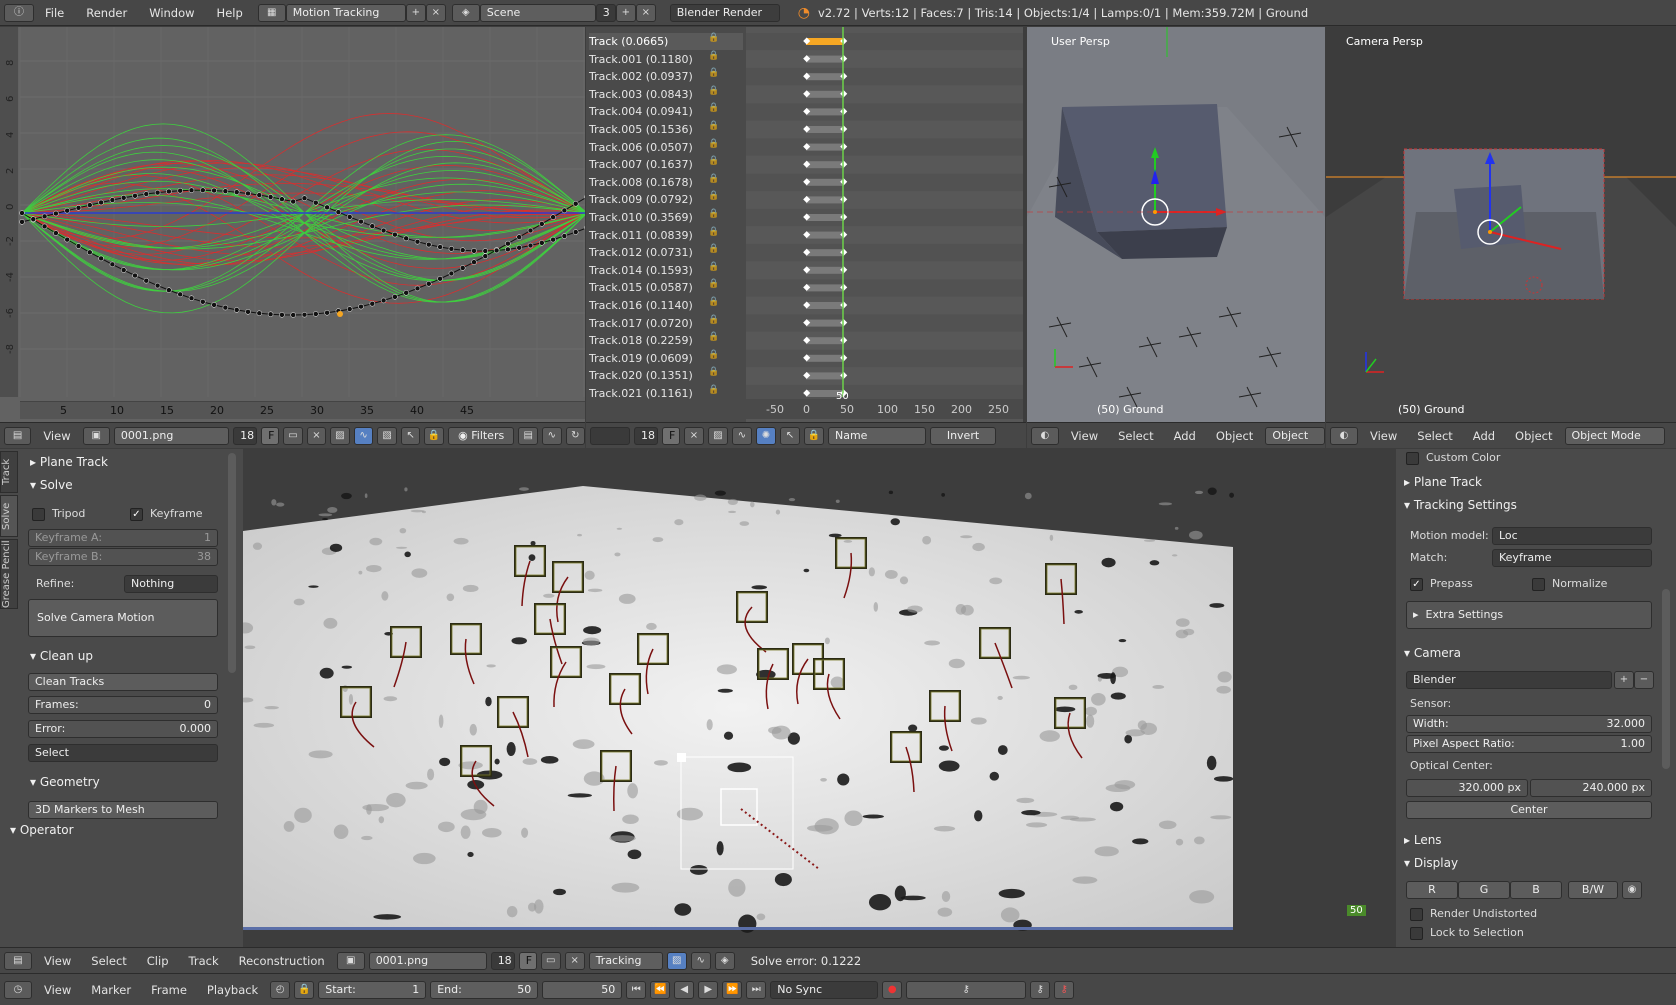  What do you see at coordinates (1460, 505) in the screenshot?
I see `tracking-settings-panel: ▾ Tracking Settings` at bounding box center [1460, 505].